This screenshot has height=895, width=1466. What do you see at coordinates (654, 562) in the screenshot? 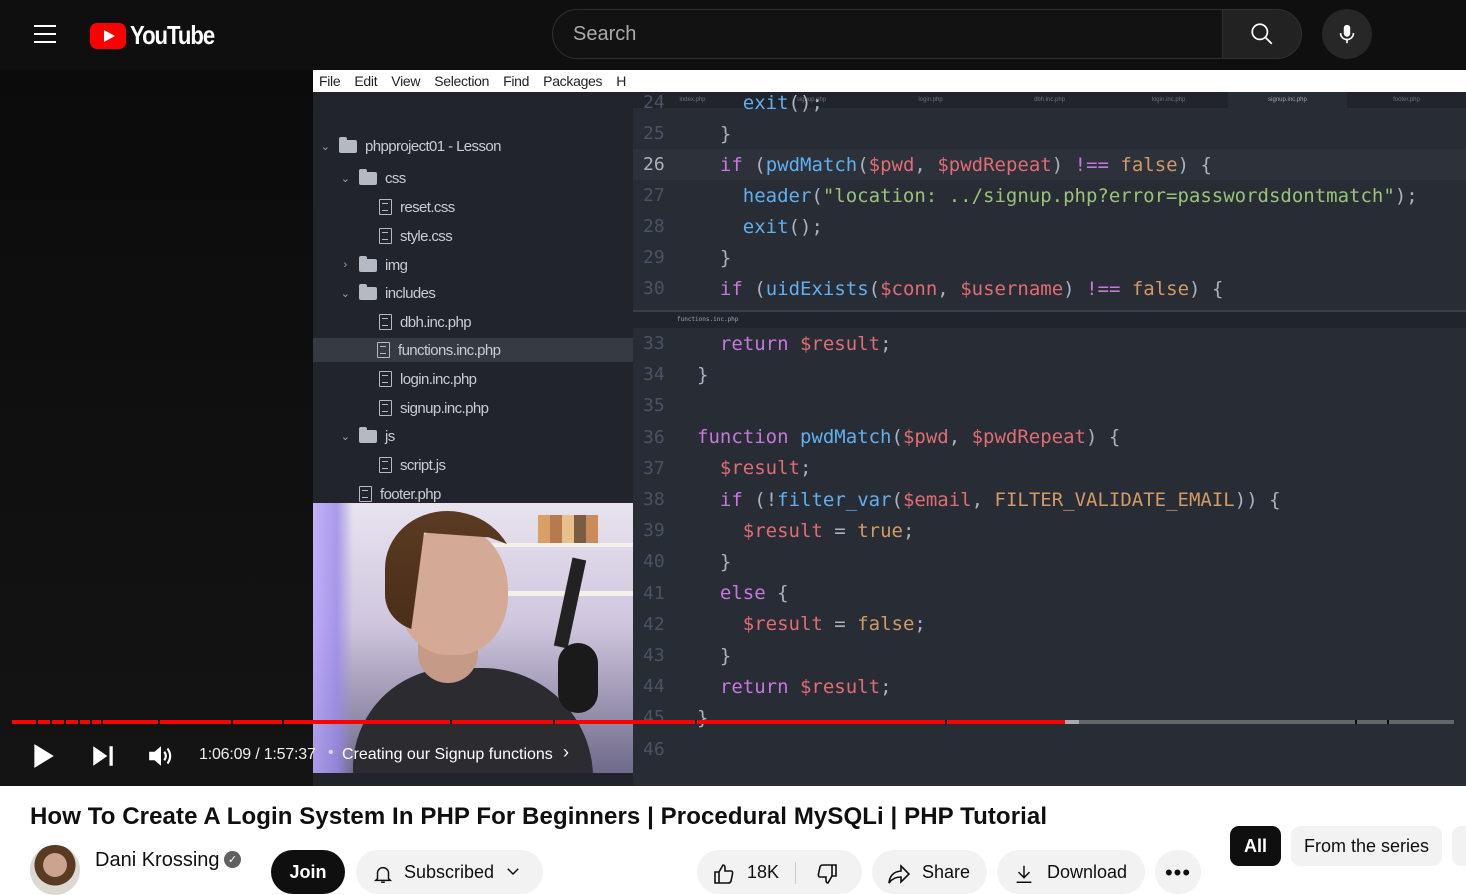
I see `line-number: 40` at bounding box center [654, 562].